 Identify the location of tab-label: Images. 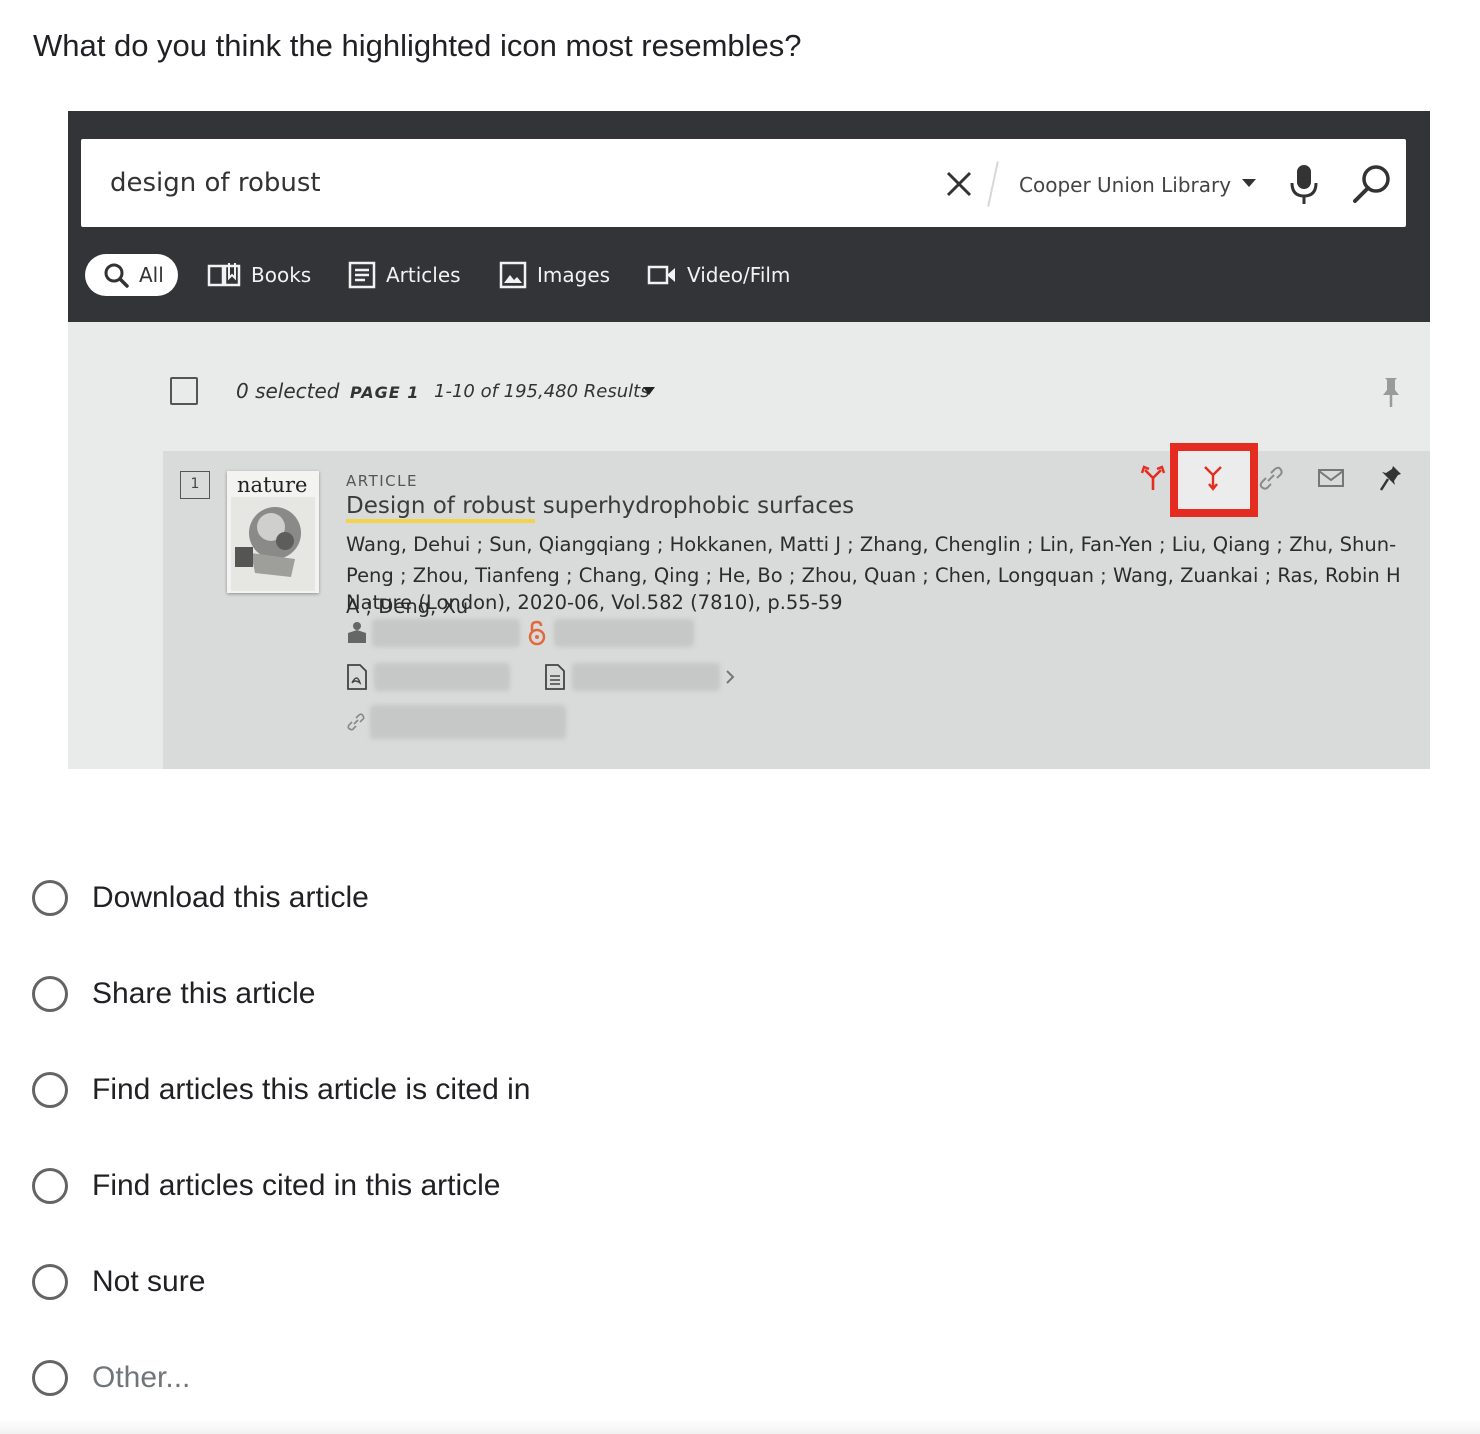
(574, 275).